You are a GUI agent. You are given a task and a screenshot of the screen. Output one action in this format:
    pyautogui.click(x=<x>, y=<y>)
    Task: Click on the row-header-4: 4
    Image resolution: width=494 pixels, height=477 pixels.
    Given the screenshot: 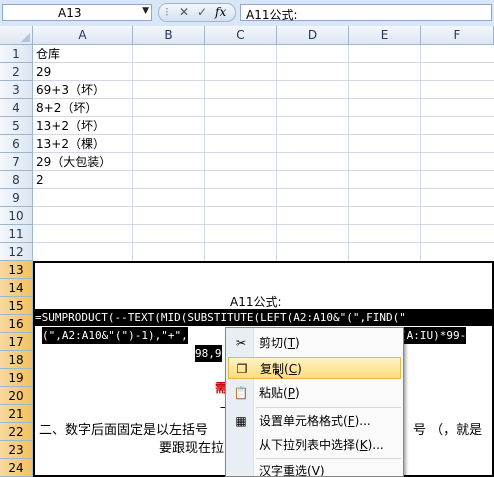 What is the action you would take?
    pyautogui.click(x=16, y=108)
    